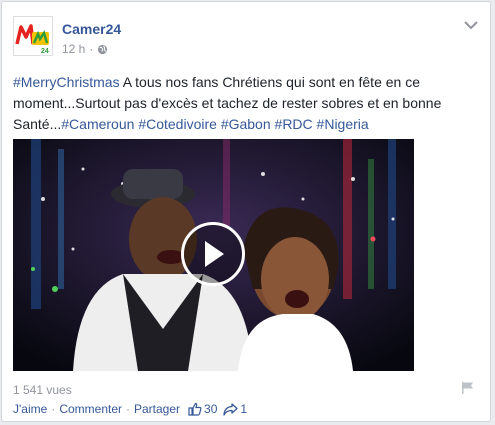 This screenshot has width=495, height=425. Describe the element at coordinates (195, 409) in the screenshot. I see `thumbs-up-icon` at that location.